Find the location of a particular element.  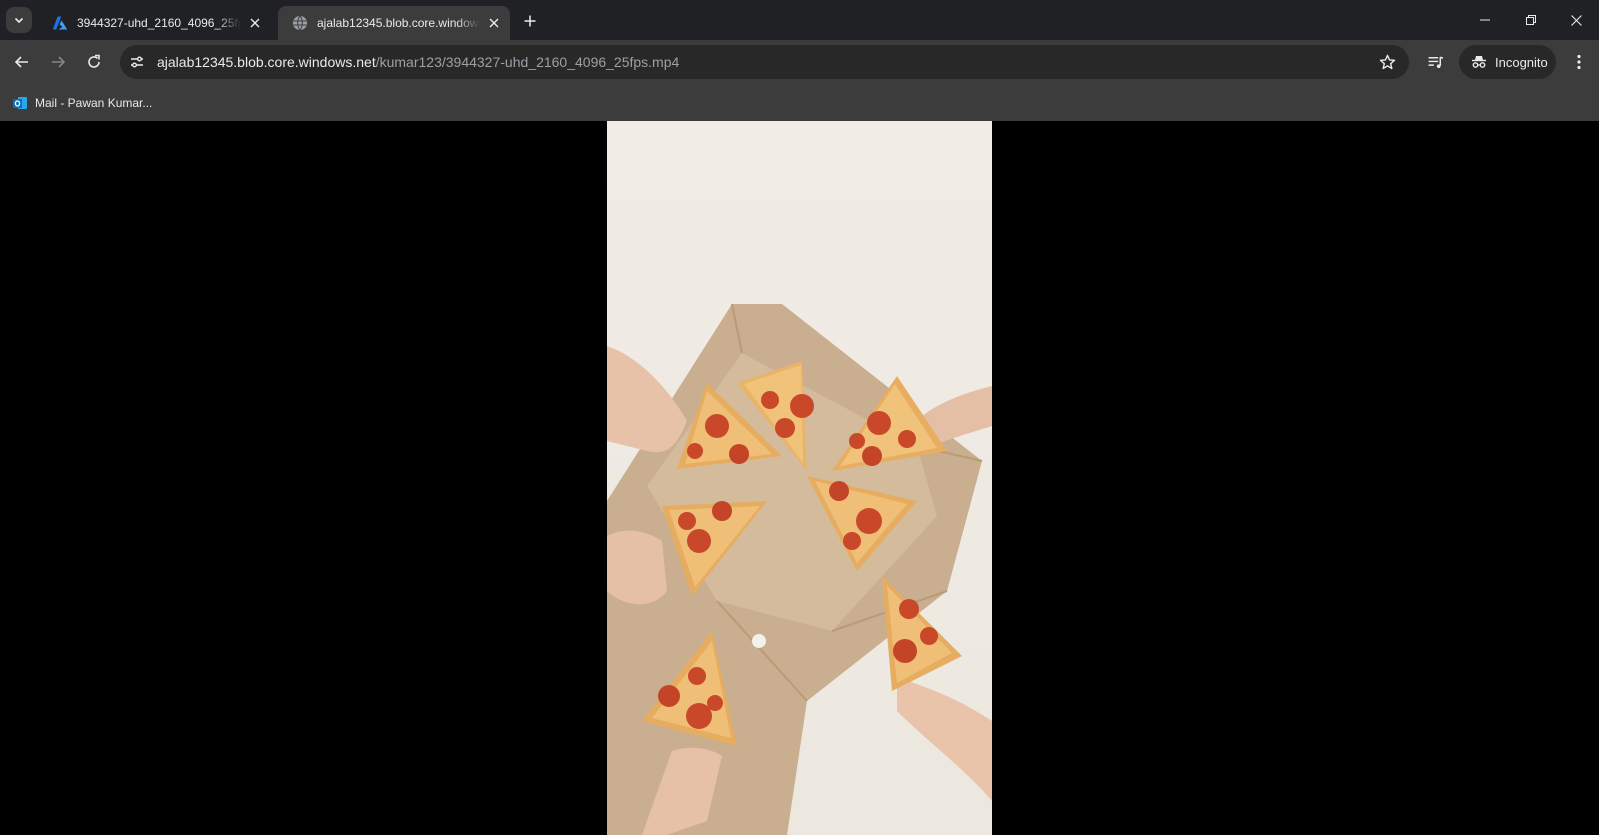

chevron-down-icon is located at coordinates (19, 20).